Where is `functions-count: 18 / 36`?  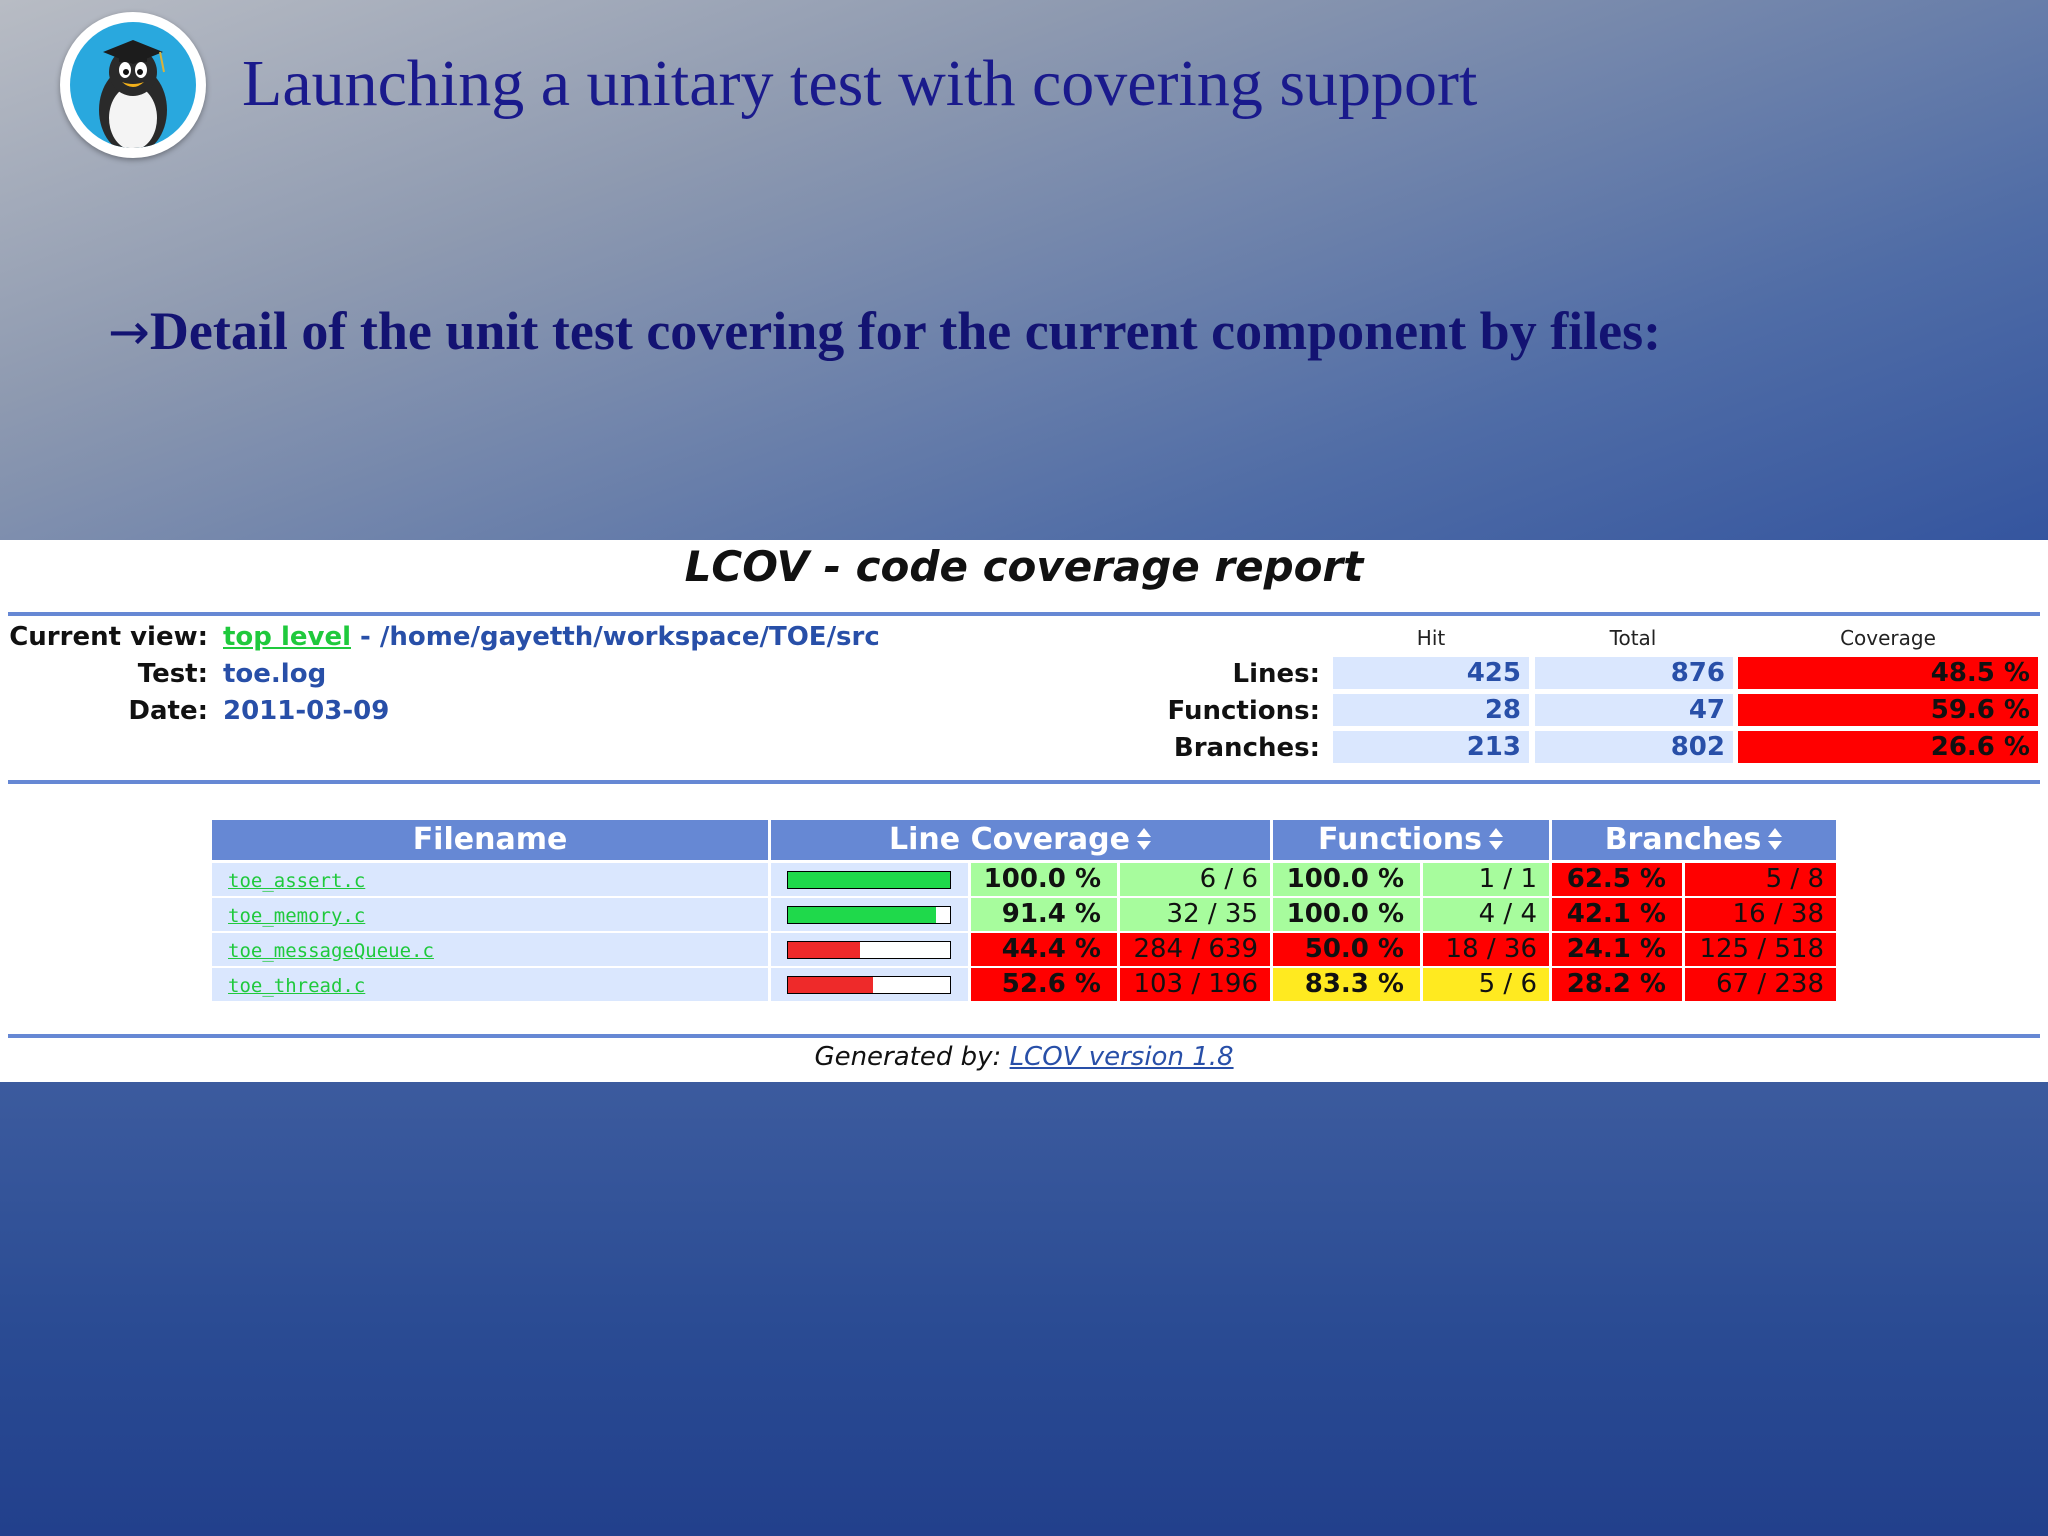 functions-count: 18 / 36 is located at coordinates (1486, 949).